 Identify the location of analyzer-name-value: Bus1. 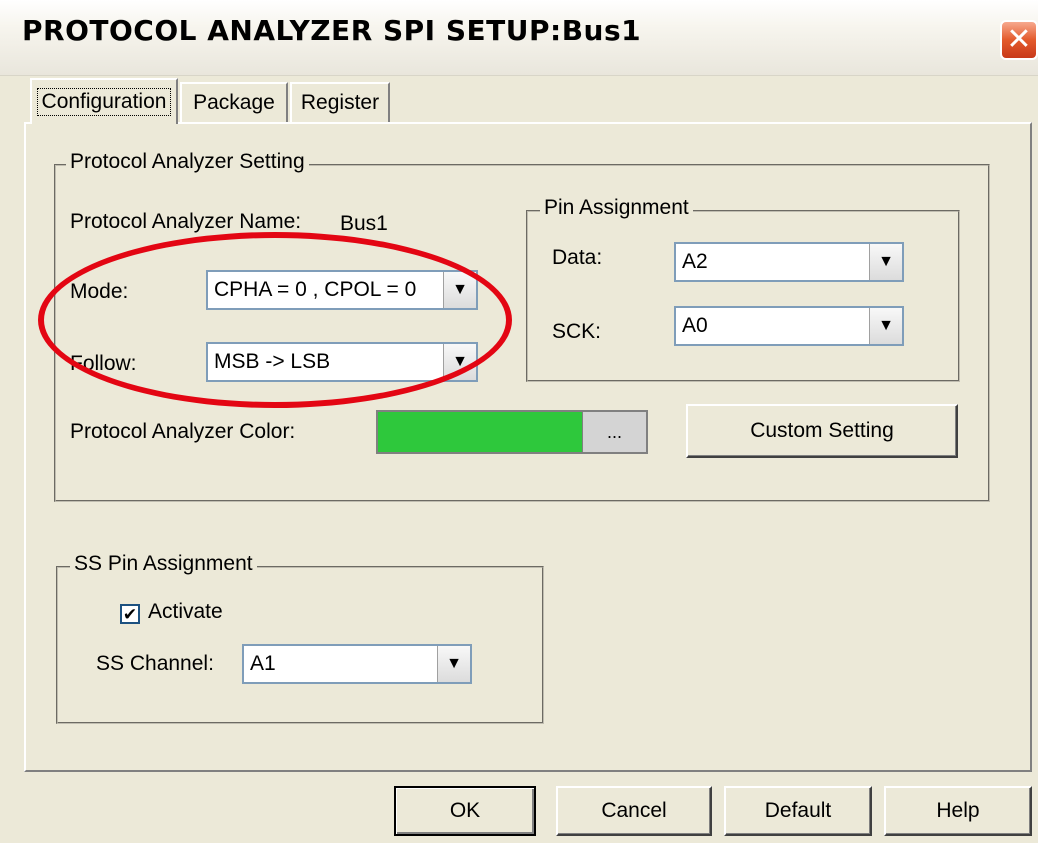
(364, 223).